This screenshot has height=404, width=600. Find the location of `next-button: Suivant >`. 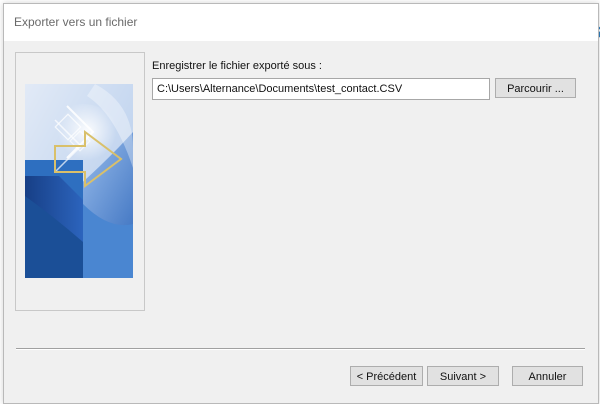

next-button: Suivant > is located at coordinates (463, 376).